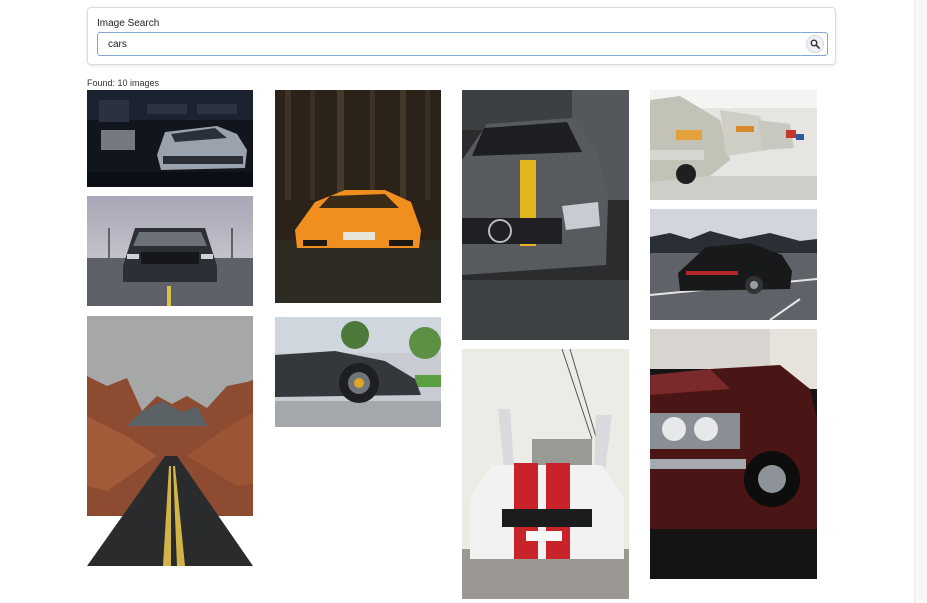 This screenshot has width=927, height=603. Describe the element at coordinates (733, 145) in the screenshot. I see `image-result-vintage-bmws` at that location.